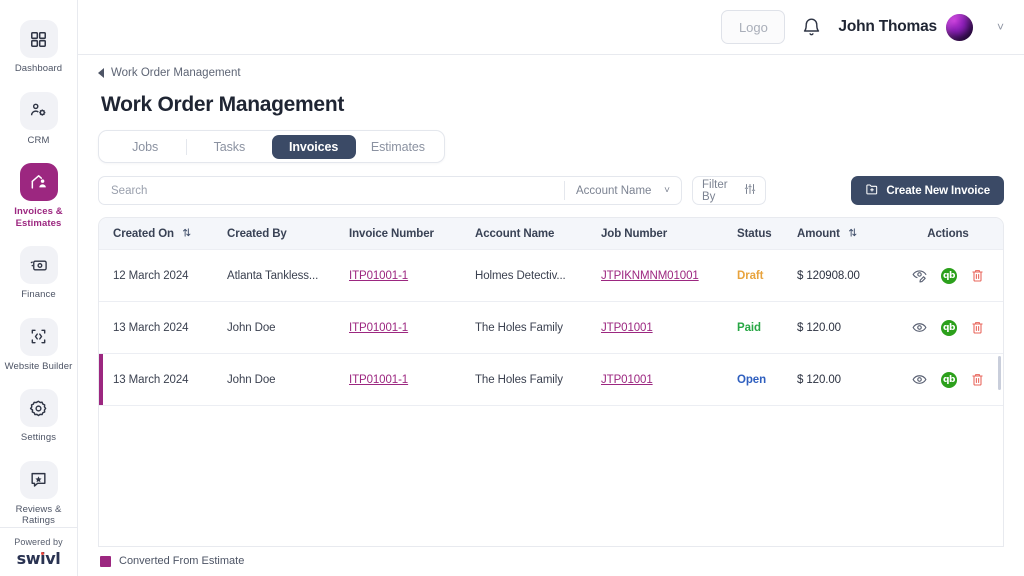  I want to click on create-new-invoice-label: Create New Invoice, so click(938, 190).